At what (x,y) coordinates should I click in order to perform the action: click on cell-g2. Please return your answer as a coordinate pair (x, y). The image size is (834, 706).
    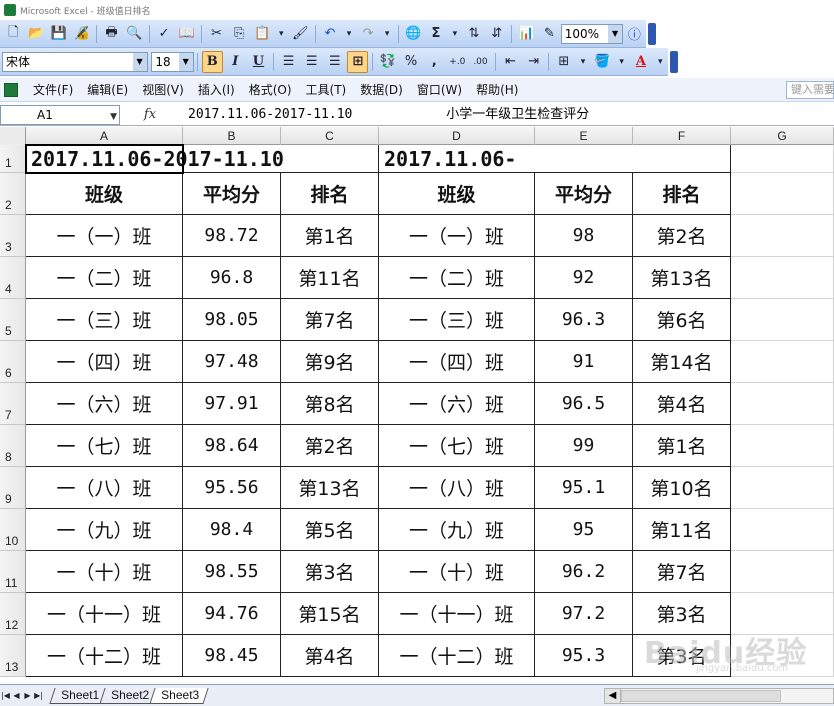
    Looking at the image, I should click on (782, 194).